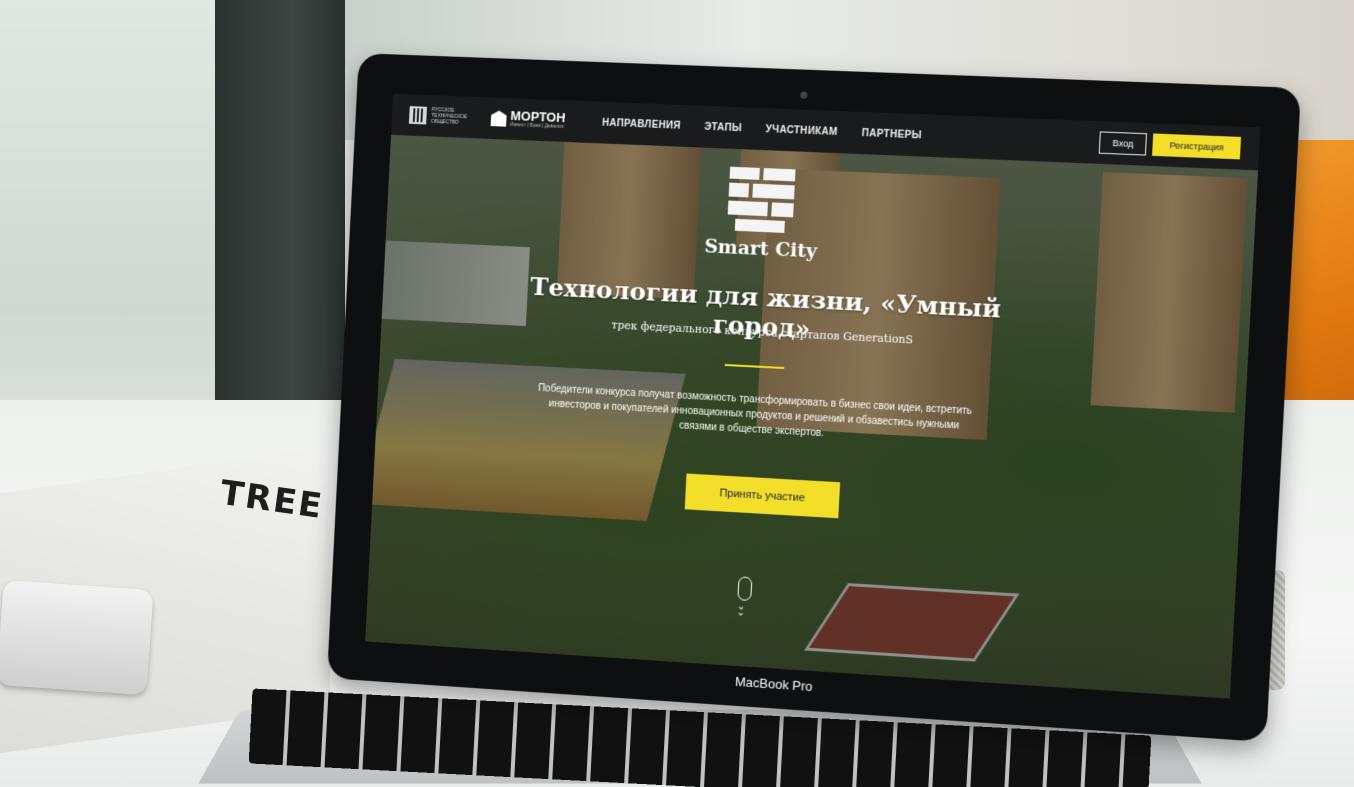  What do you see at coordinates (804, 95) in the screenshot?
I see `camera-icon` at bounding box center [804, 95].